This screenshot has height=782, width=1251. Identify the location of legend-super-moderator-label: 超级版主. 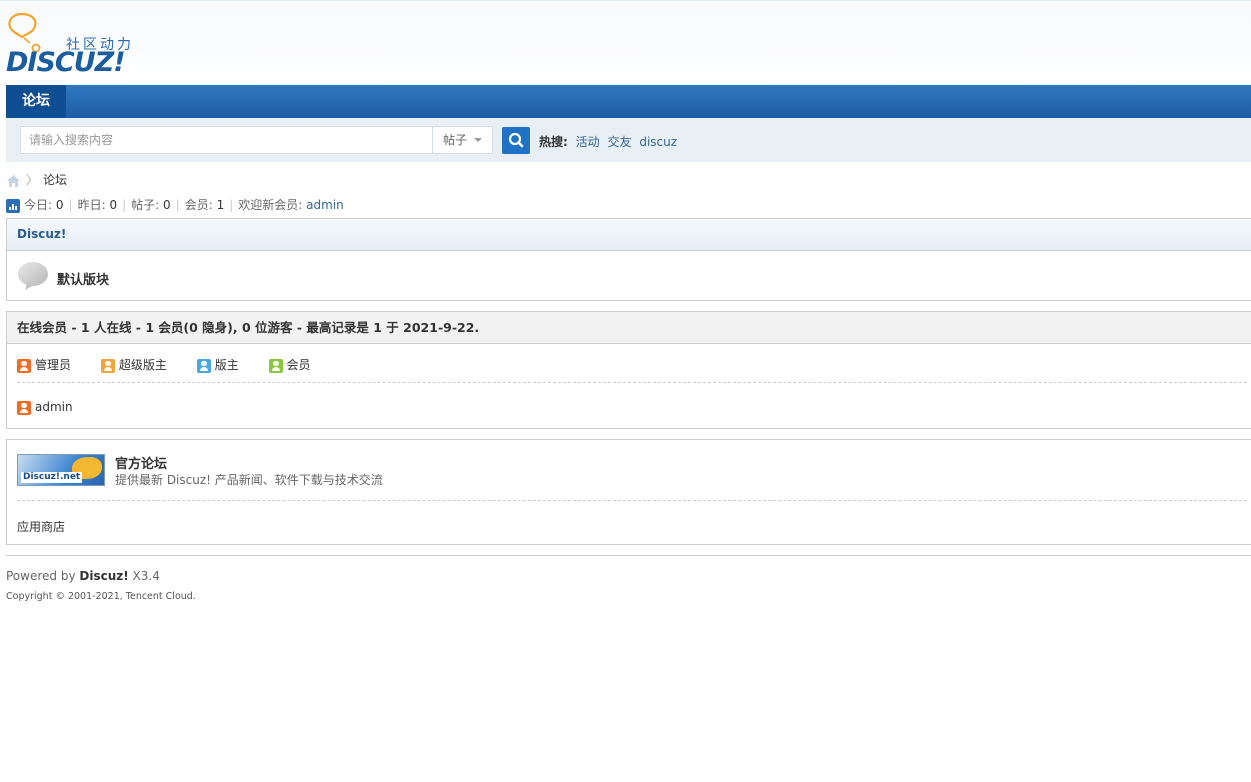
(142, 365).